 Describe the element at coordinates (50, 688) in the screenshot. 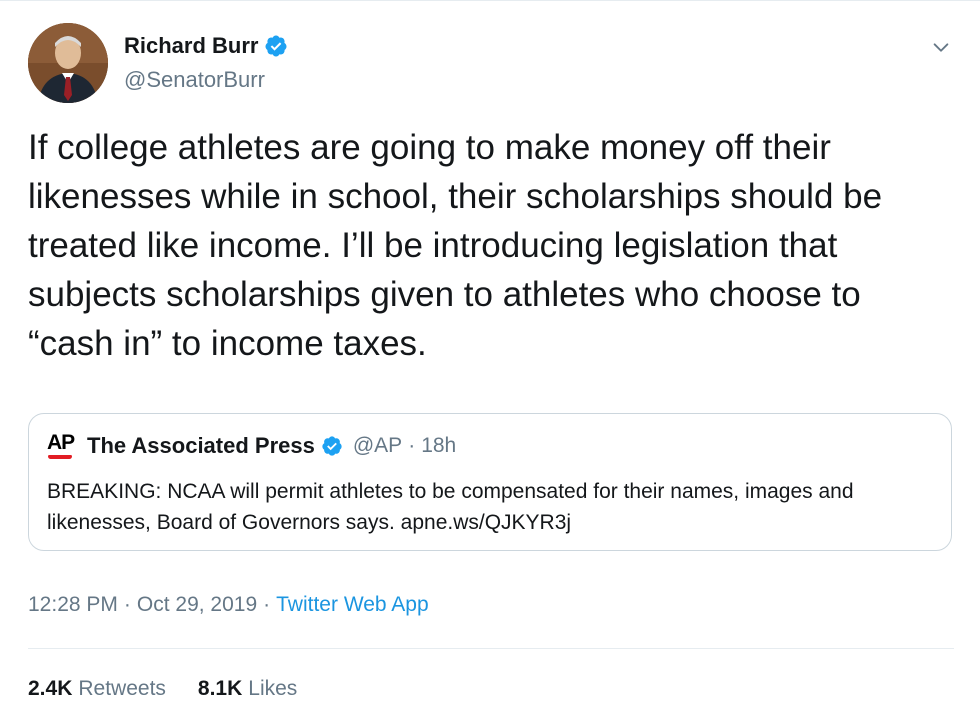

I see `retweets-count: 2.4K` at that location.